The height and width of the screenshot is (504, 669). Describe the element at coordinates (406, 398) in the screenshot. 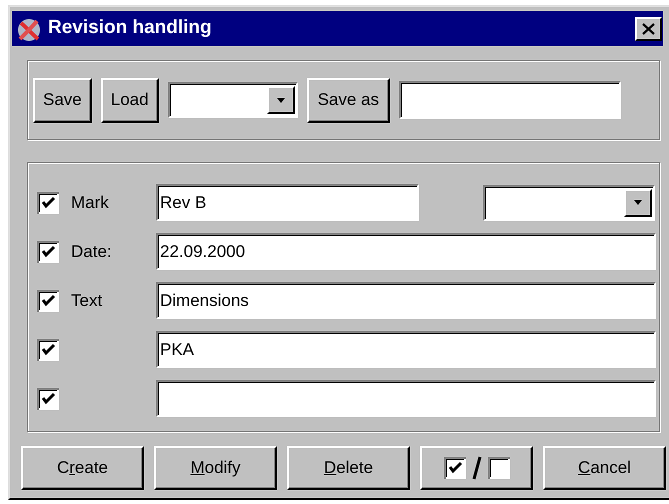

I see `text-field` at that location.